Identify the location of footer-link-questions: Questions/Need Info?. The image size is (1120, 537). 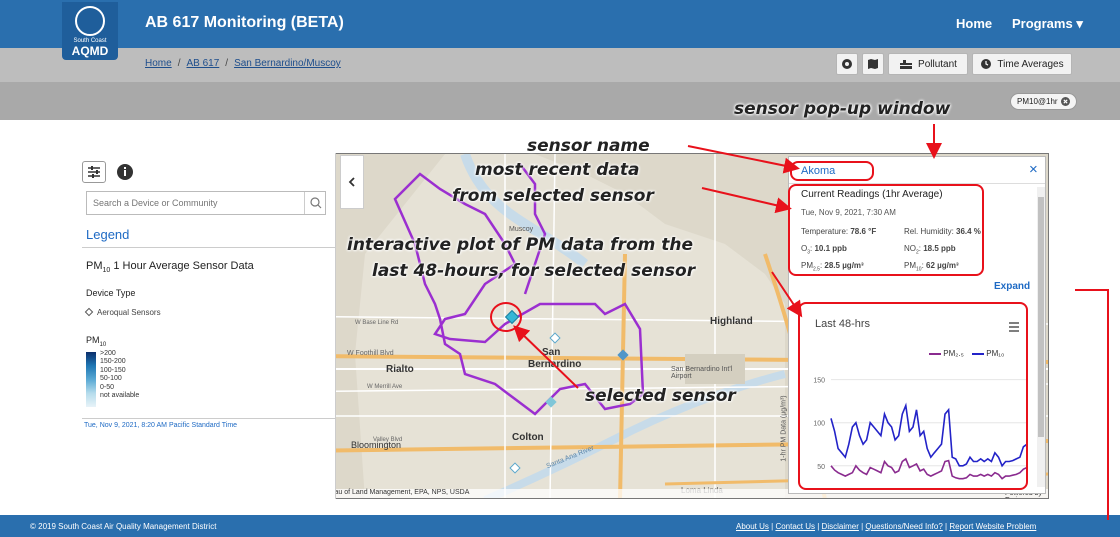
(903, 526).